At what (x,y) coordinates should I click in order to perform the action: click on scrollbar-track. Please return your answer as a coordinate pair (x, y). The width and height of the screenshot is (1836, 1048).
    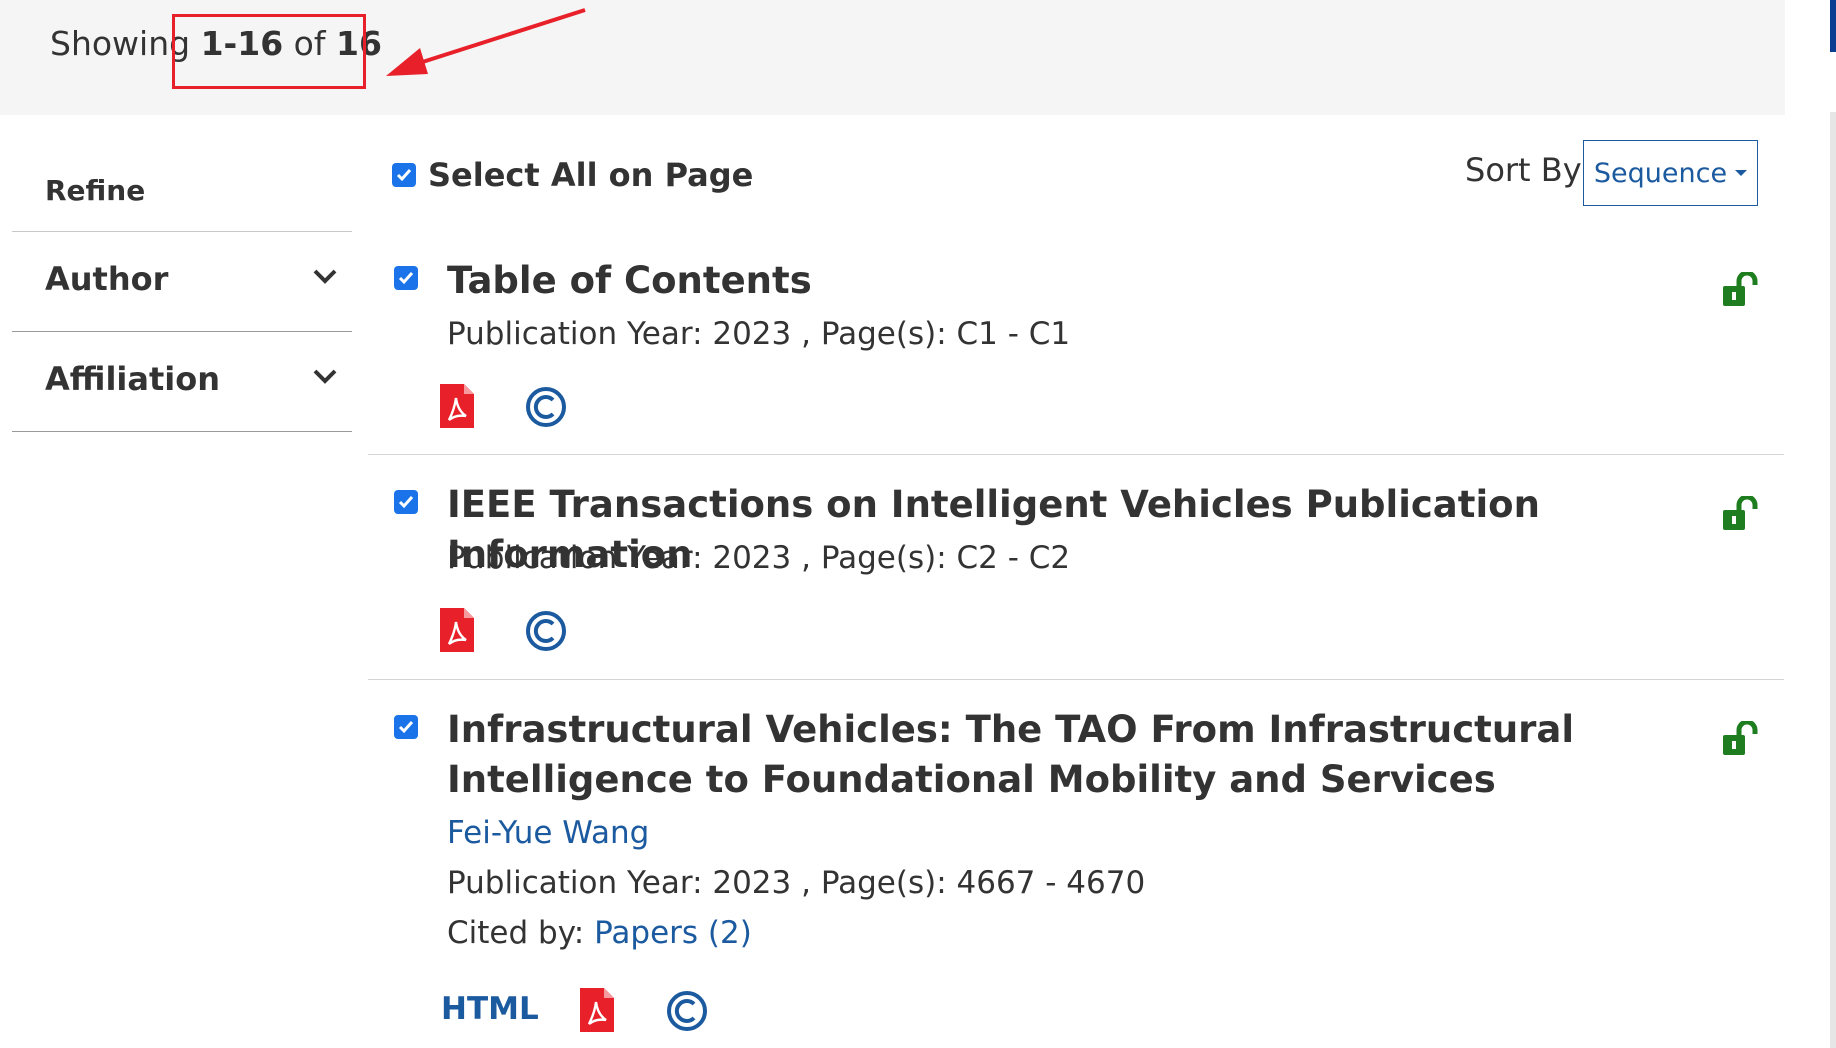
    Looking at the image, I should click on (1833, 580).